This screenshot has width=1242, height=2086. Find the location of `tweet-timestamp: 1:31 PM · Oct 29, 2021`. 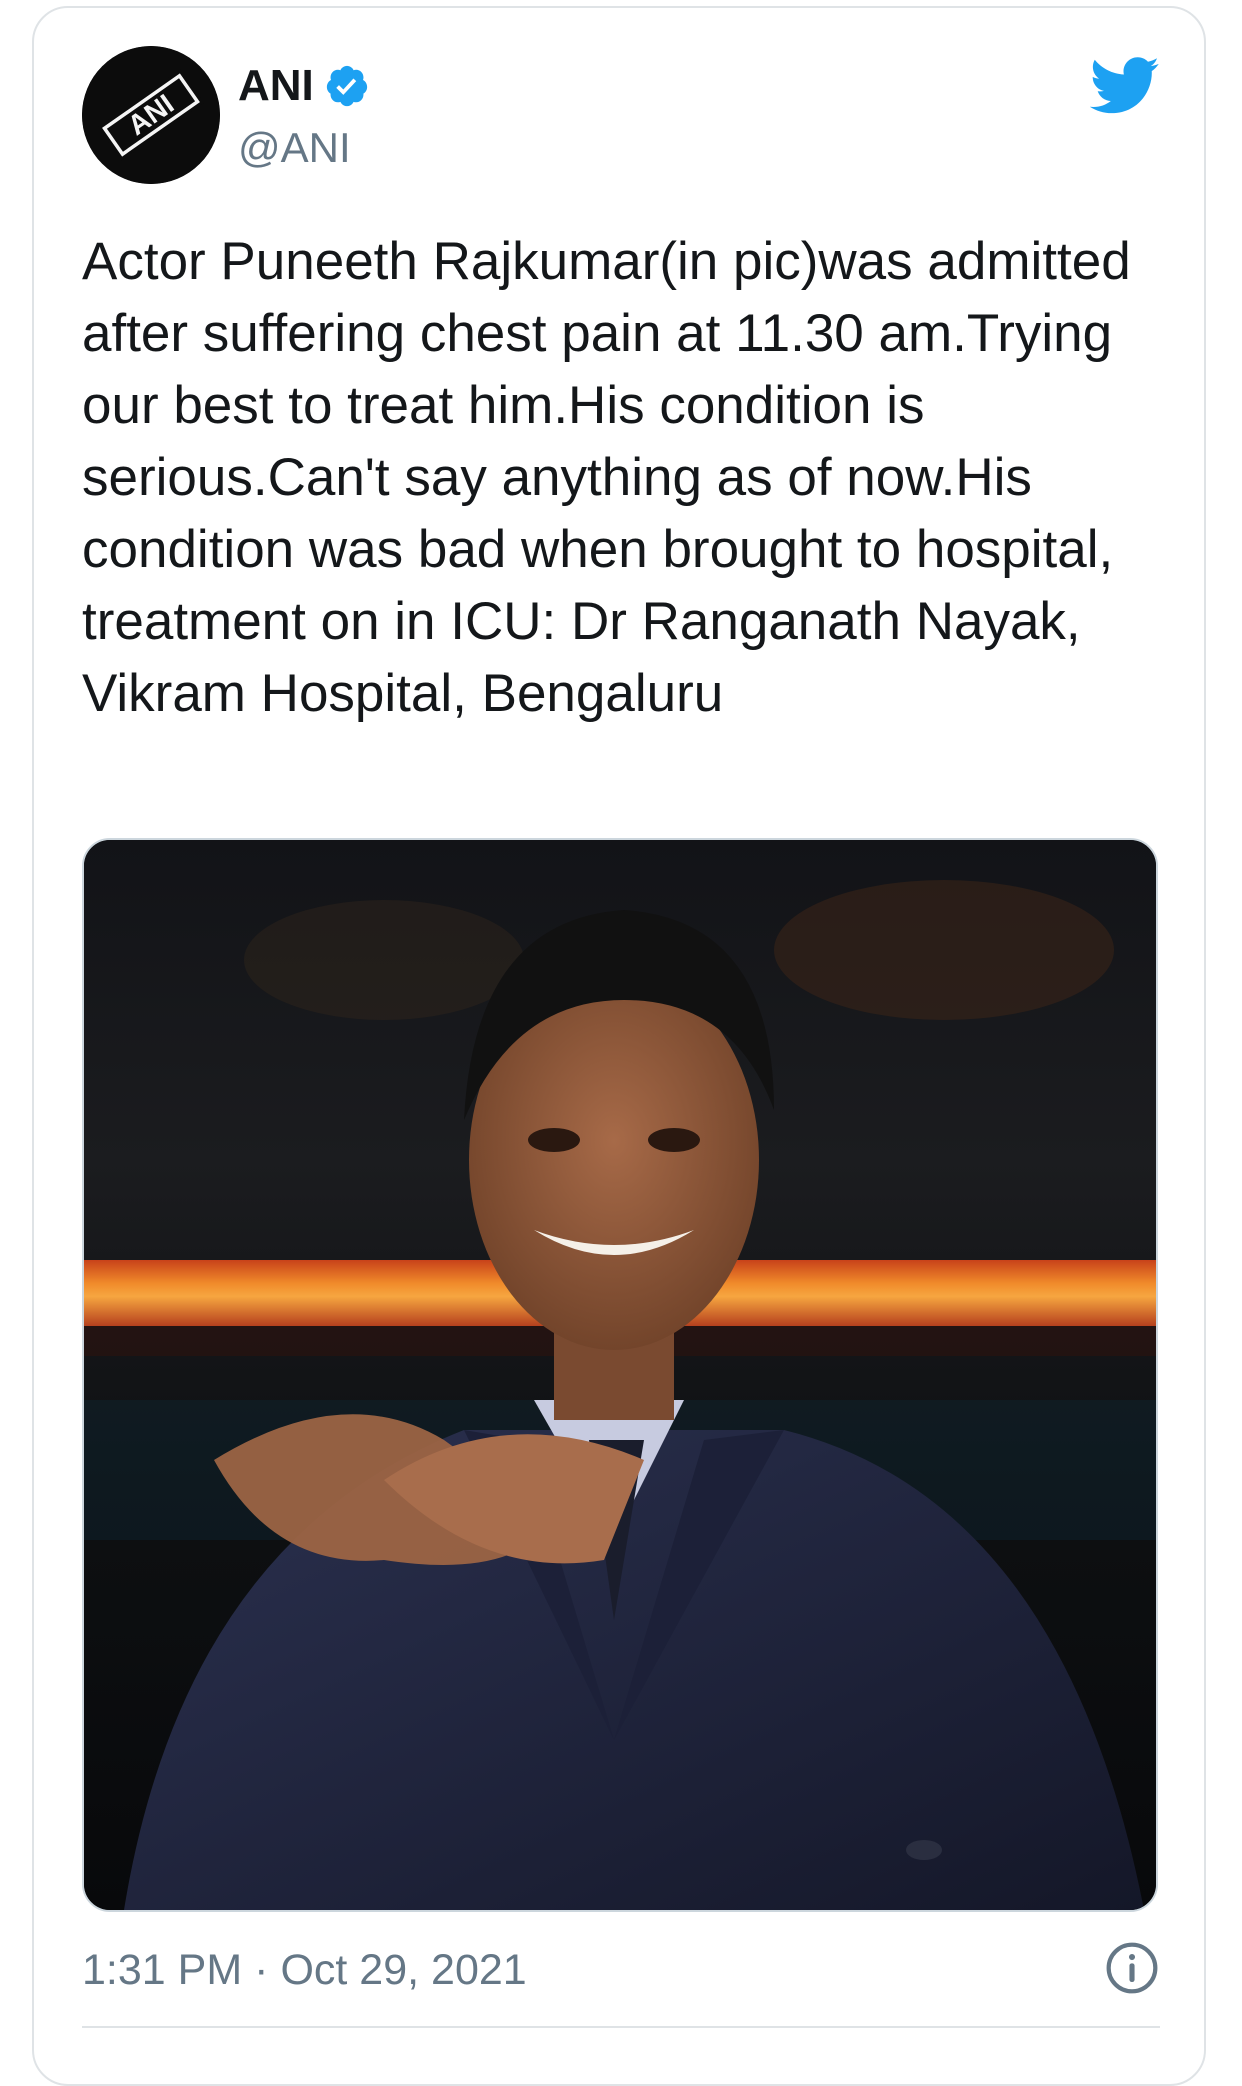

tweet-timestamp: 1:31 PM · Oct 29, 2021 is located at coordinates (304, 1970).